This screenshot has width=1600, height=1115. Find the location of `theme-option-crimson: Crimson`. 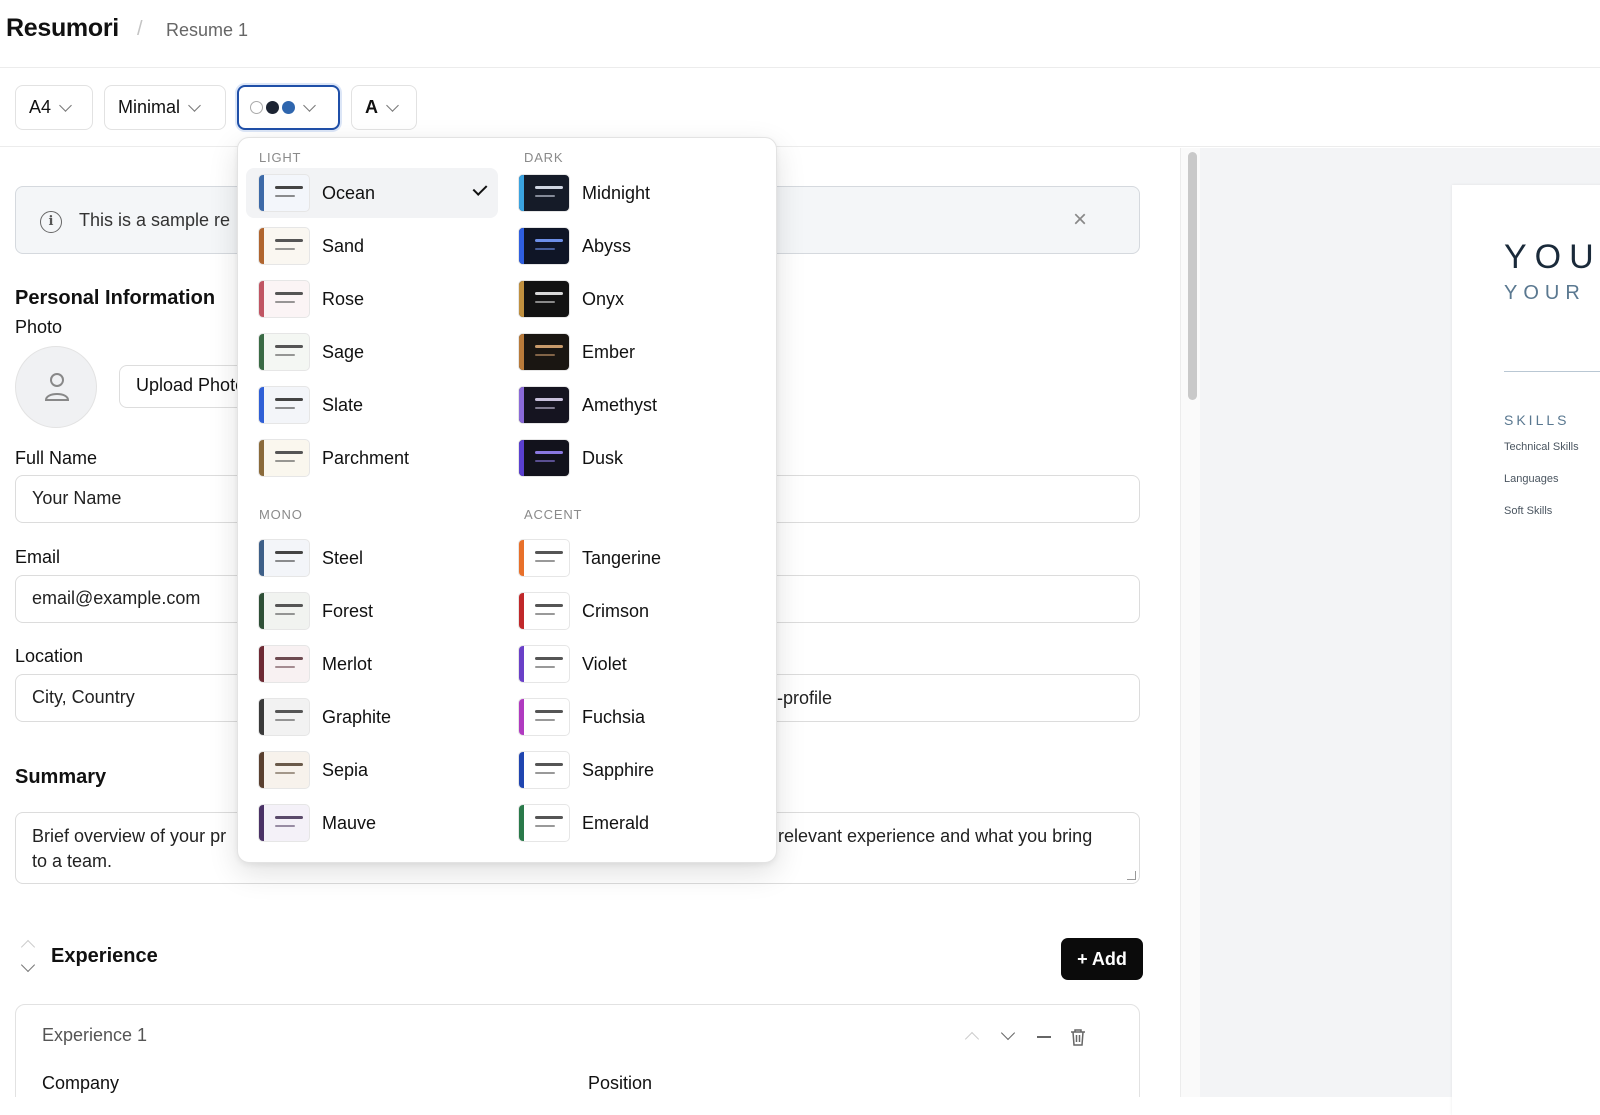

theme-option-crimson: Crimson is located at coordinates (632, 611).